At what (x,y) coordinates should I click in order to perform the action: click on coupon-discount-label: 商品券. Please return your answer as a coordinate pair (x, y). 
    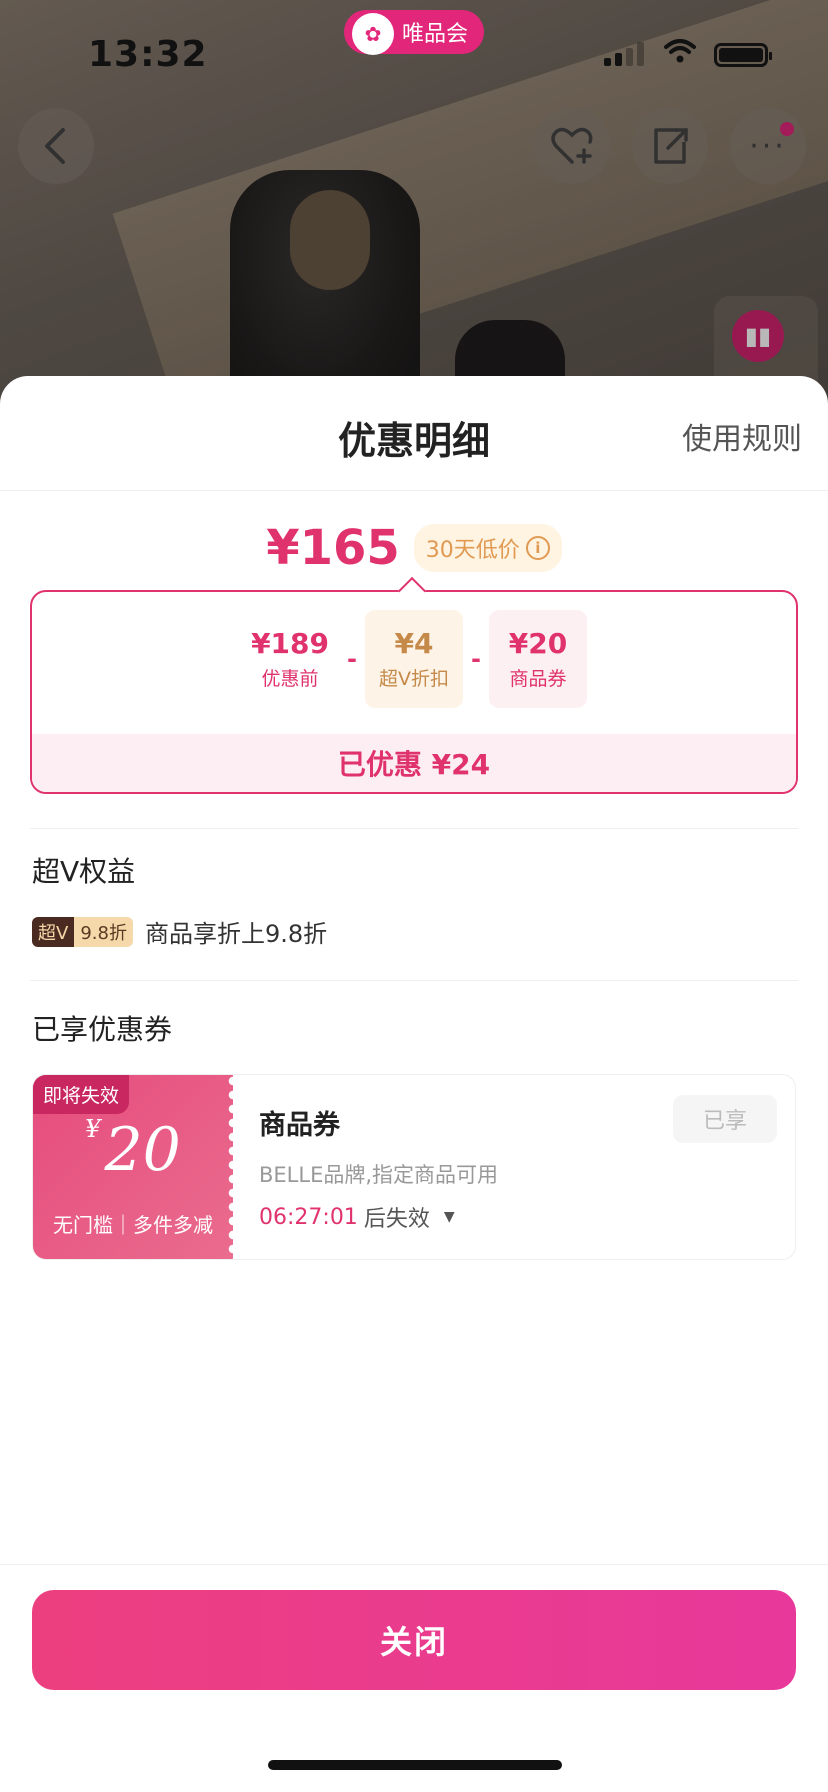
    Looking at the image, I should click on (538, 679).